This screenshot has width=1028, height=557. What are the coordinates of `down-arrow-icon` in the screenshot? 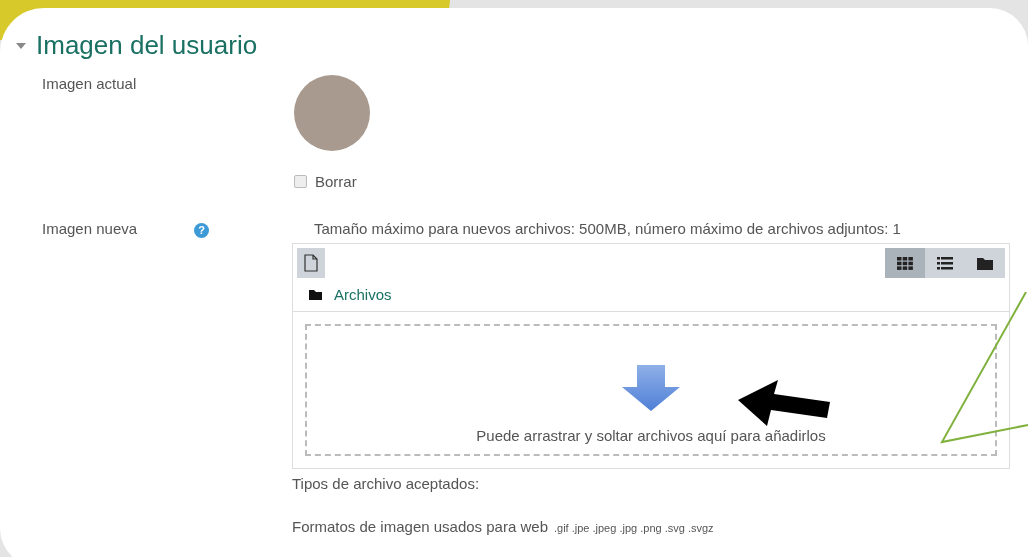 It's located at (651, 388).